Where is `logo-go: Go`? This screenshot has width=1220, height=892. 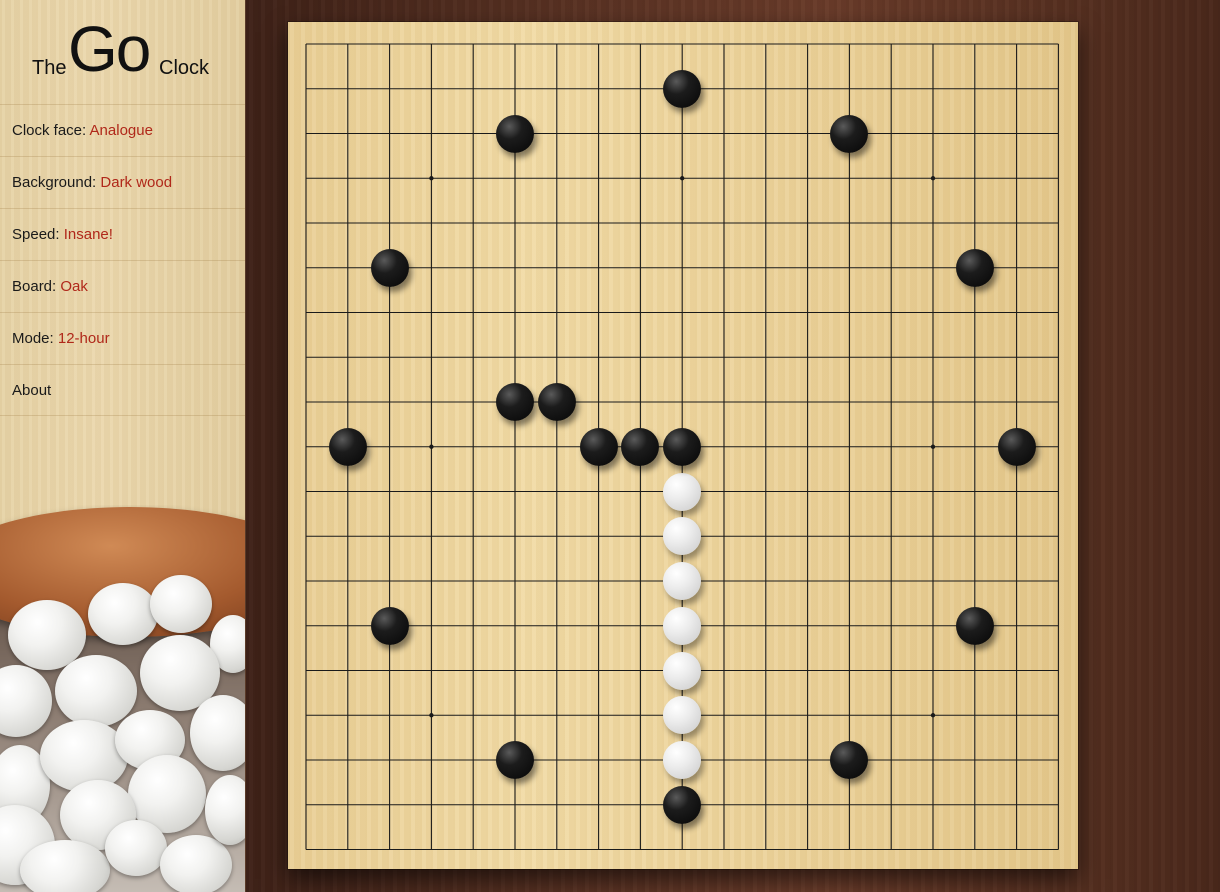
logo-go: Go is located at coordinates (109, 49).